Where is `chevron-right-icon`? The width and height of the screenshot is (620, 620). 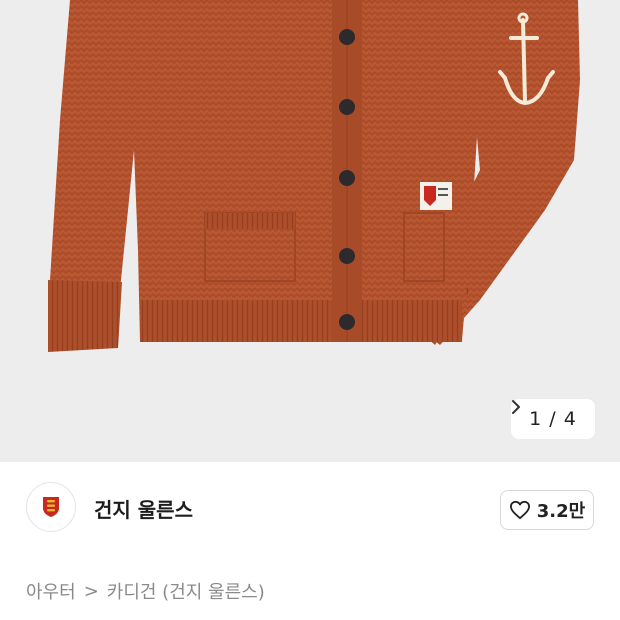 chevron-right-icon is located at coordinates (516, 407).